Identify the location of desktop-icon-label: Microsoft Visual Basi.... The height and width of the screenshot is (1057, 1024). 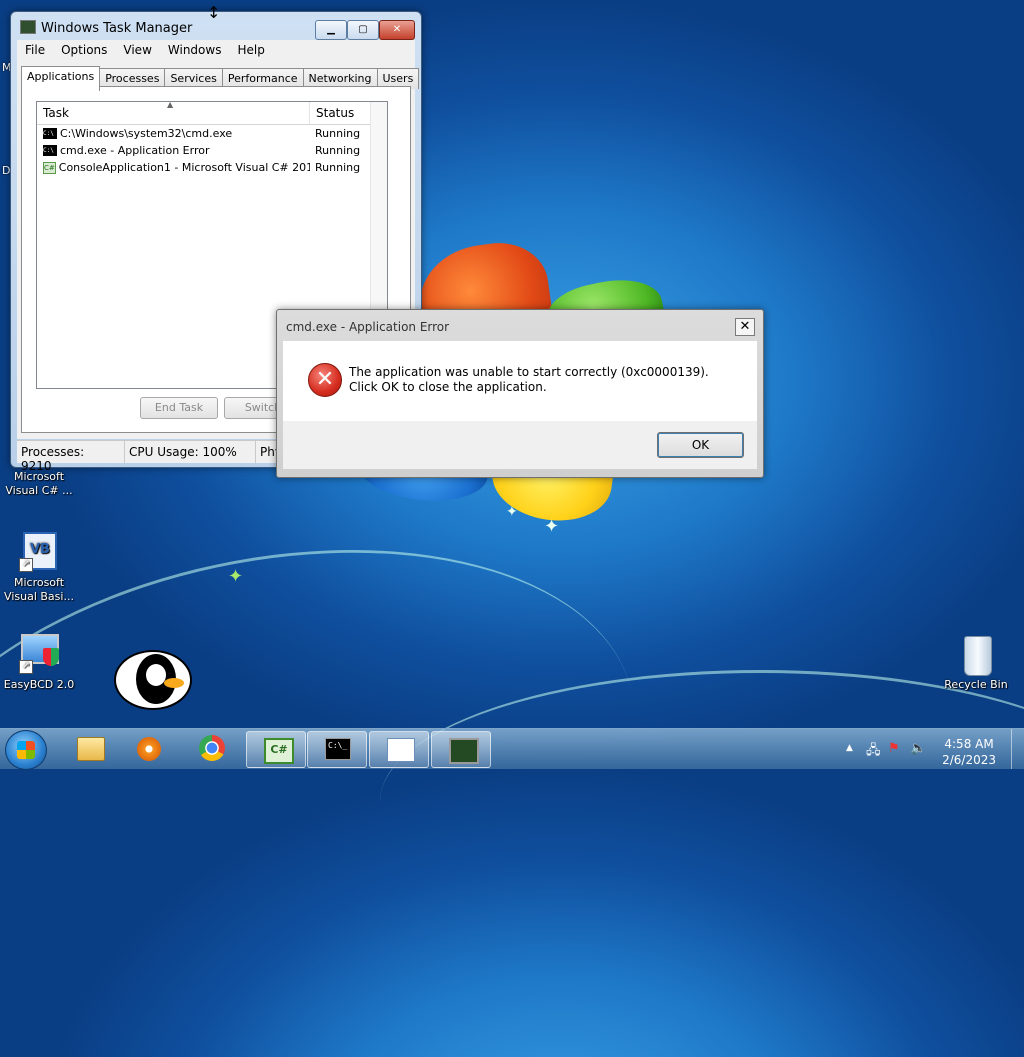
(39, 589).